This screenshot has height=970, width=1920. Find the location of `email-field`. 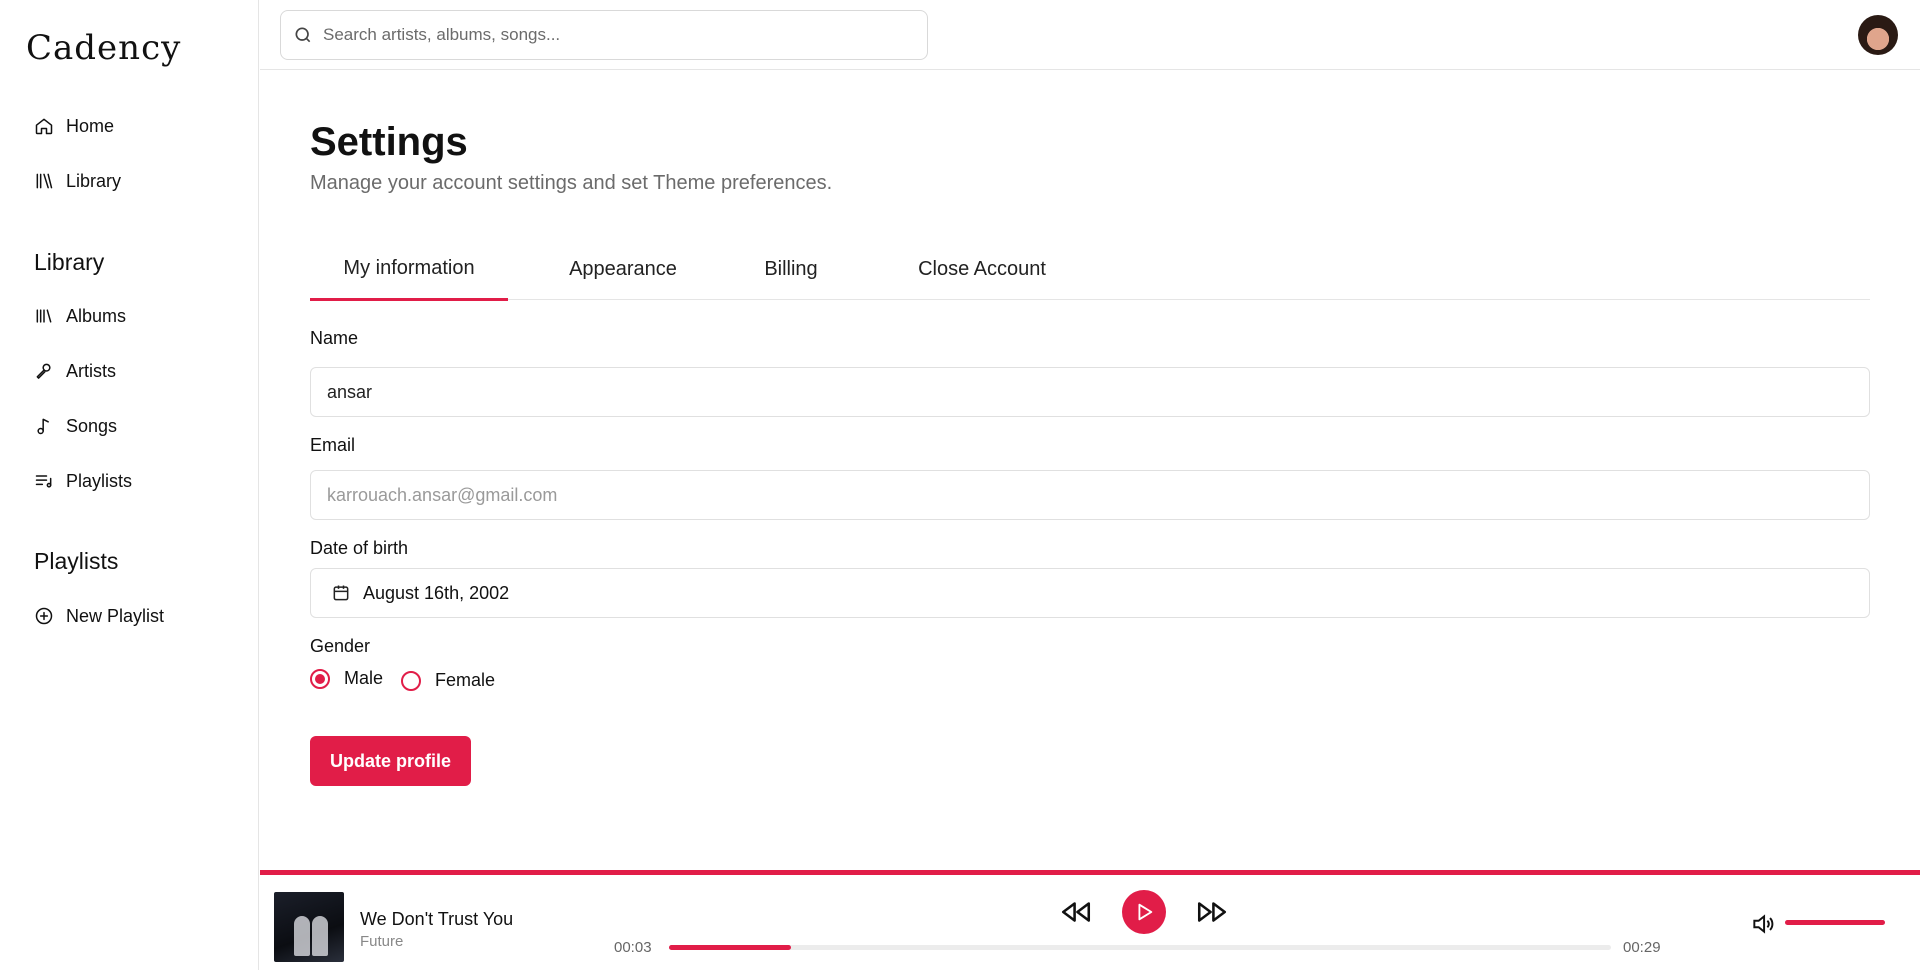

email-field is located at coordinates (1090, 495).